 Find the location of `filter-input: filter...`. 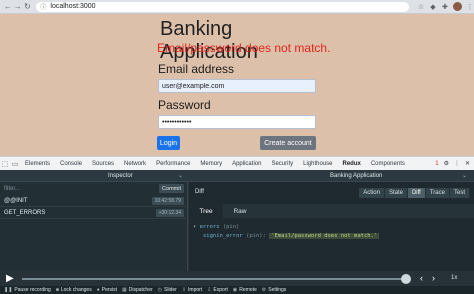

filter-input: filter... is located at coordinates (12, 189).